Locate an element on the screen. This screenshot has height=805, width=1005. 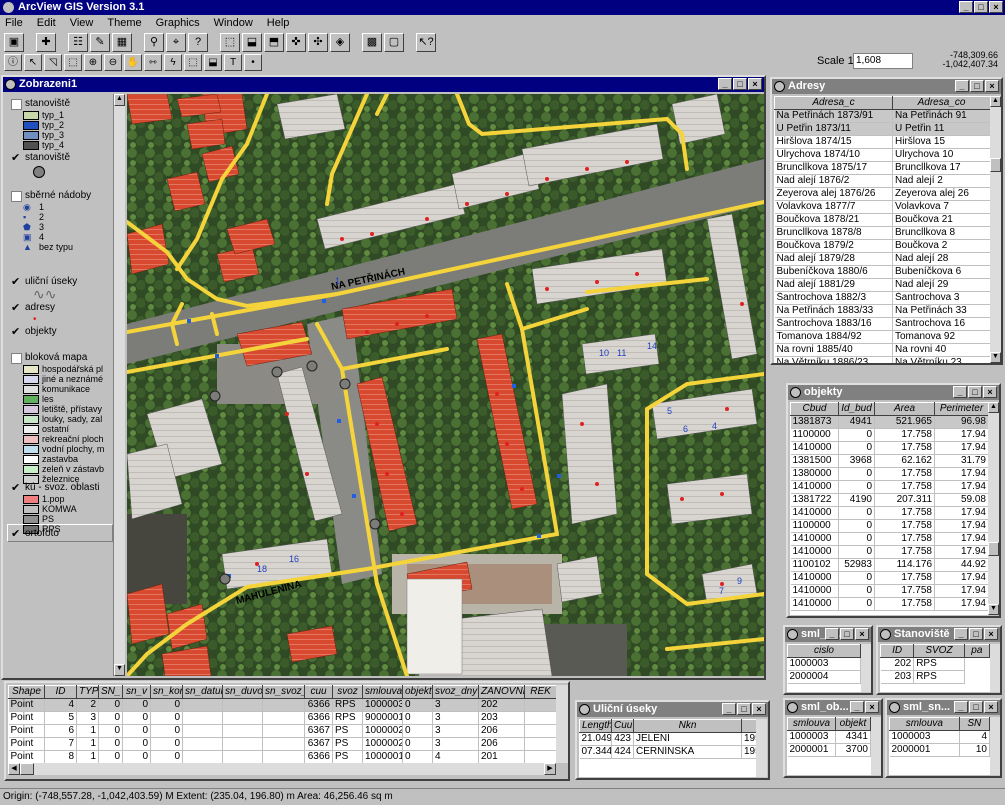
ulicni-scrollbar is located at coordinates (761, 748).